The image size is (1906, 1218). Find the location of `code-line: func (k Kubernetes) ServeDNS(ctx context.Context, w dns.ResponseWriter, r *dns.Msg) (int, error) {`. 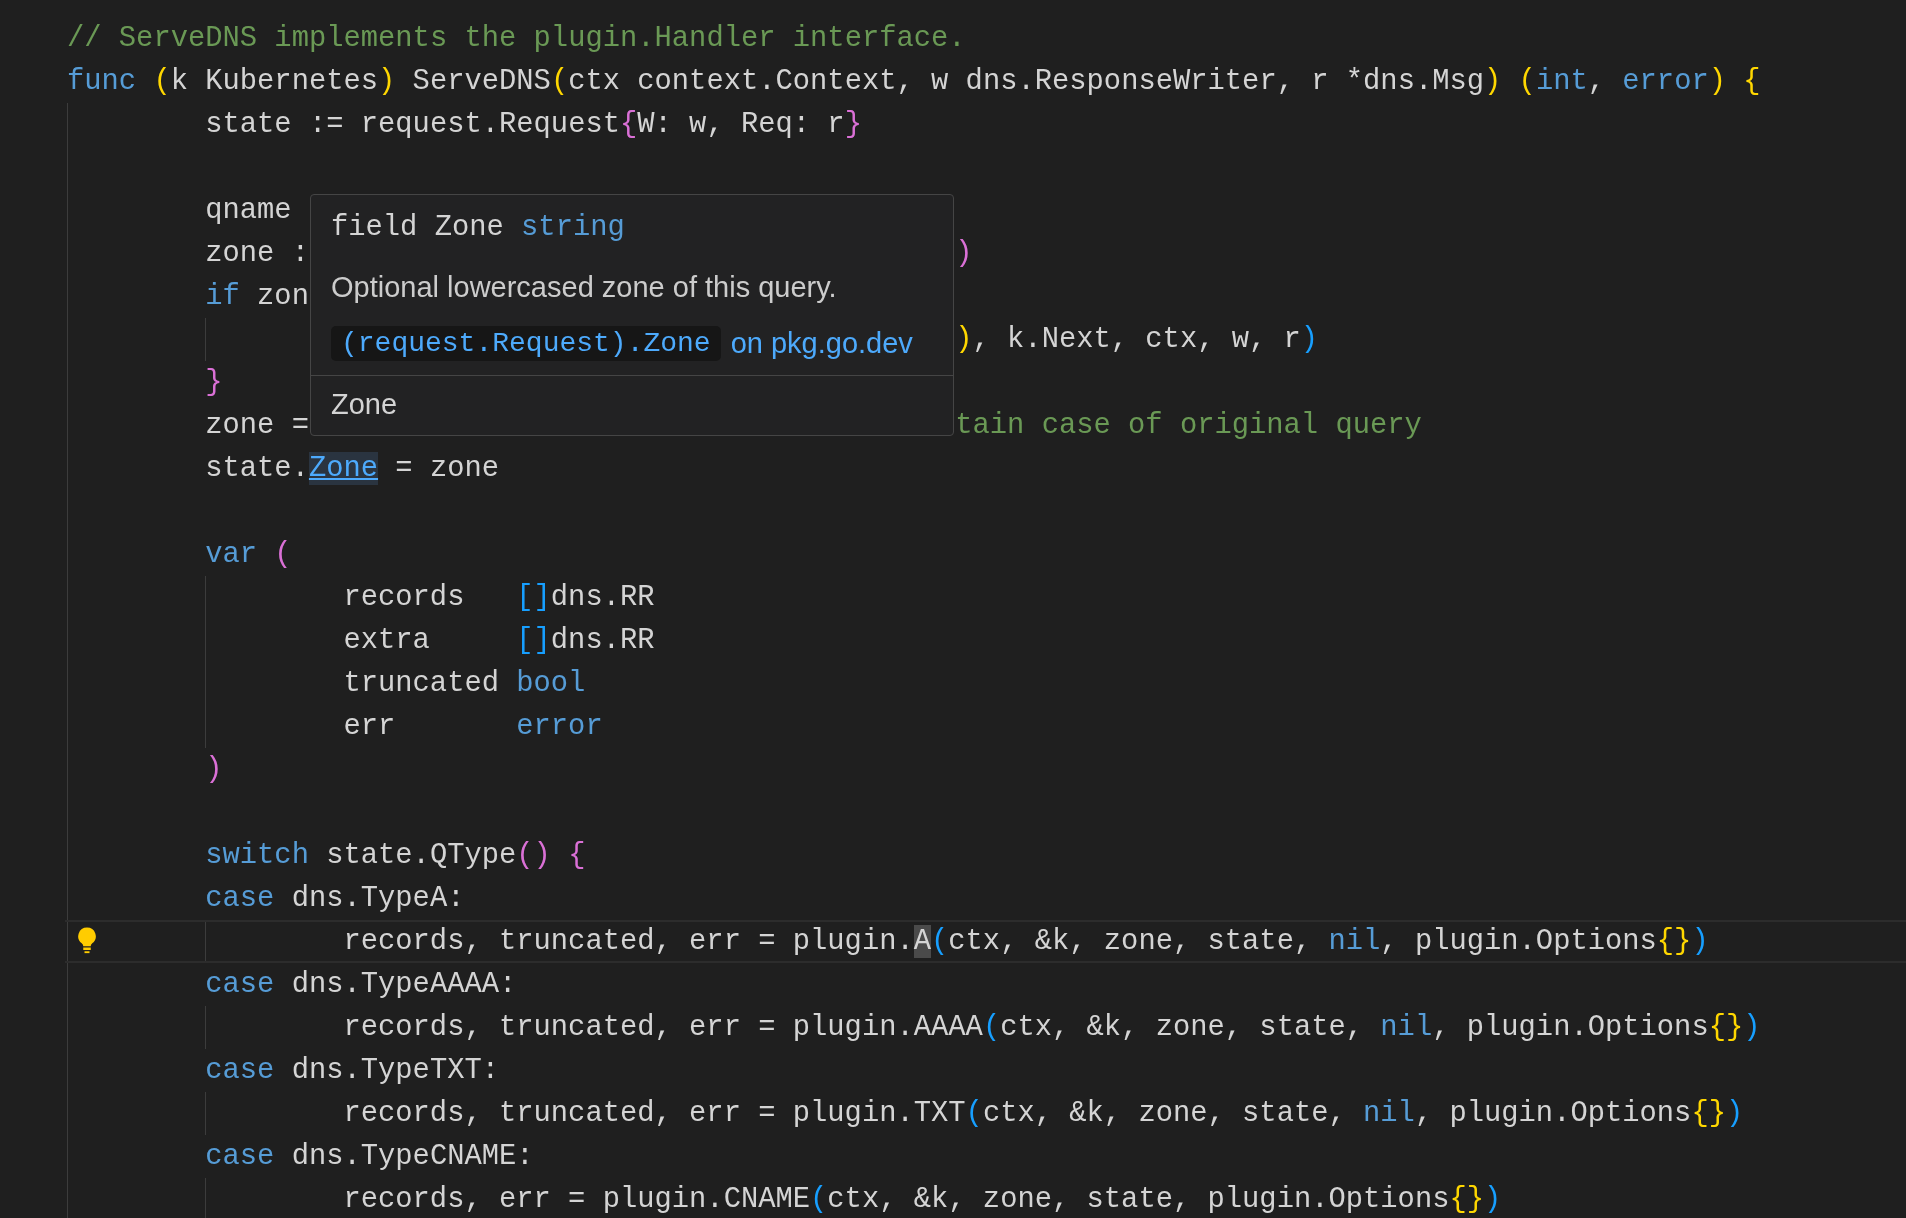

code-line: func (k Kubernetes) ServeDNS(ctx context.Context, w dns.ResponseWriter, r *dns.Msg) (int, error) { is located at coordinates (914, 81).